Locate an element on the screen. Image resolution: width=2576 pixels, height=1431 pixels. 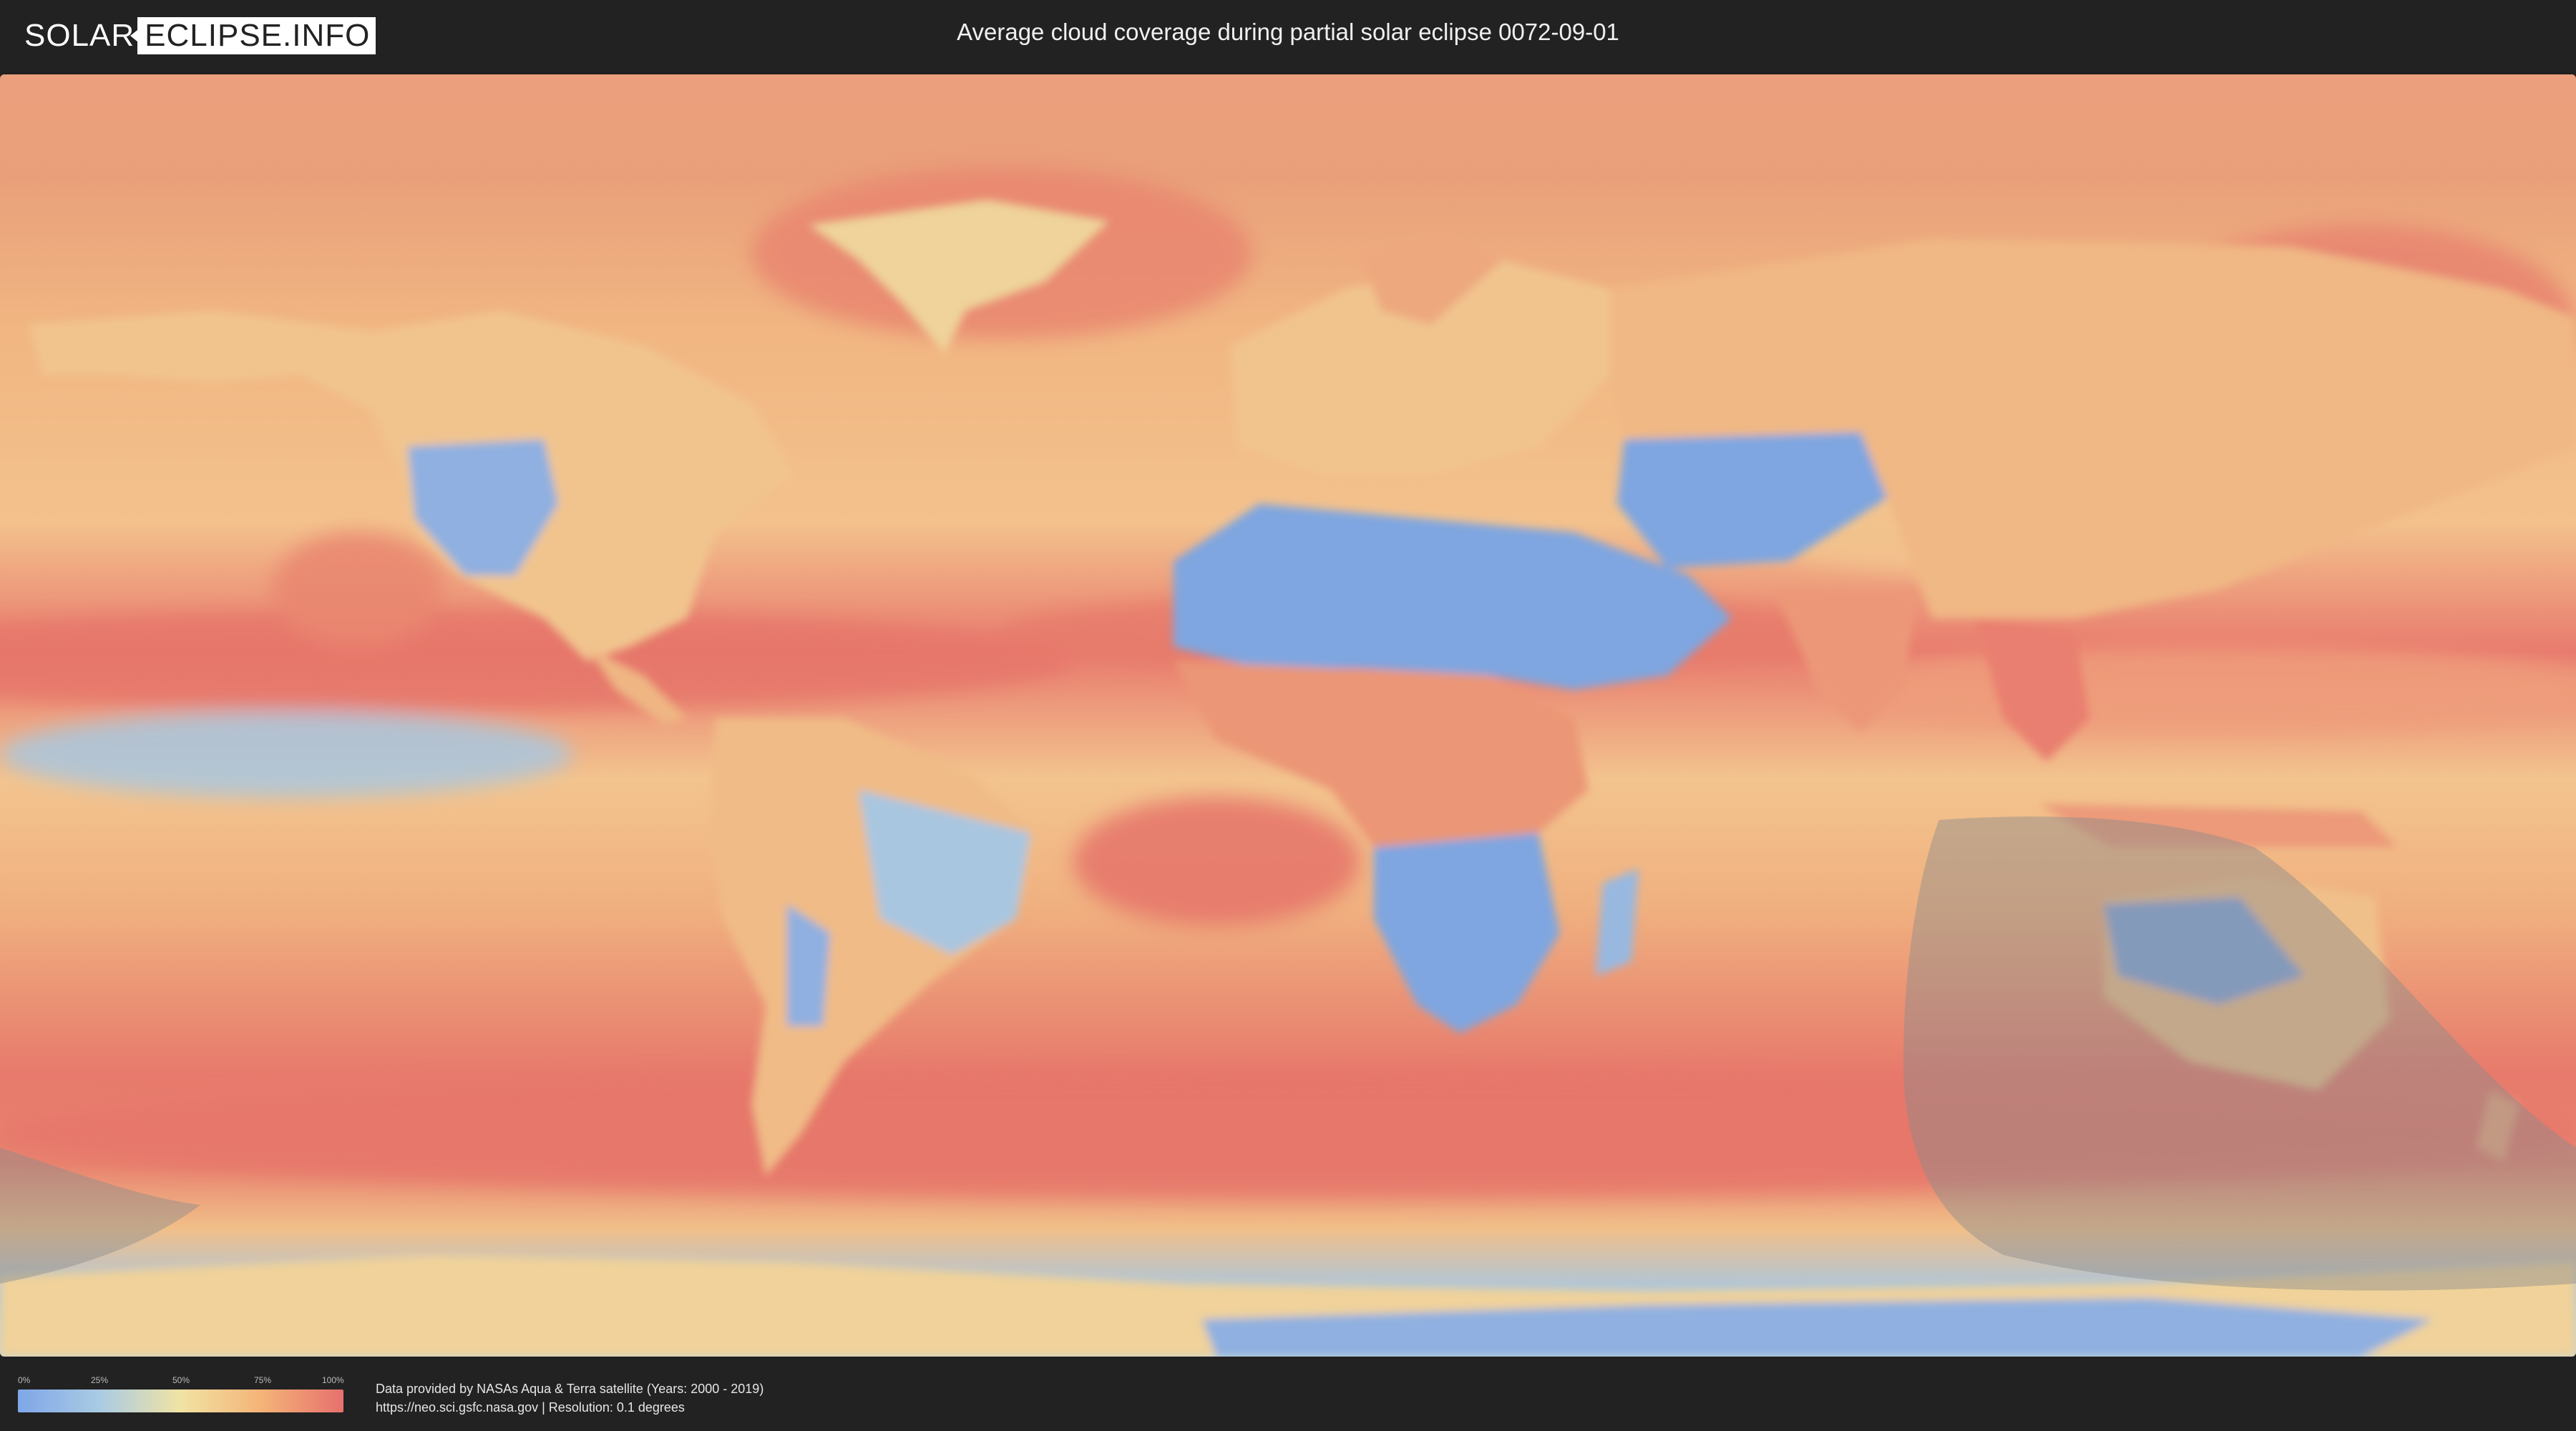
legend-tick-75: 75% is located at coordinates (263, 1380).